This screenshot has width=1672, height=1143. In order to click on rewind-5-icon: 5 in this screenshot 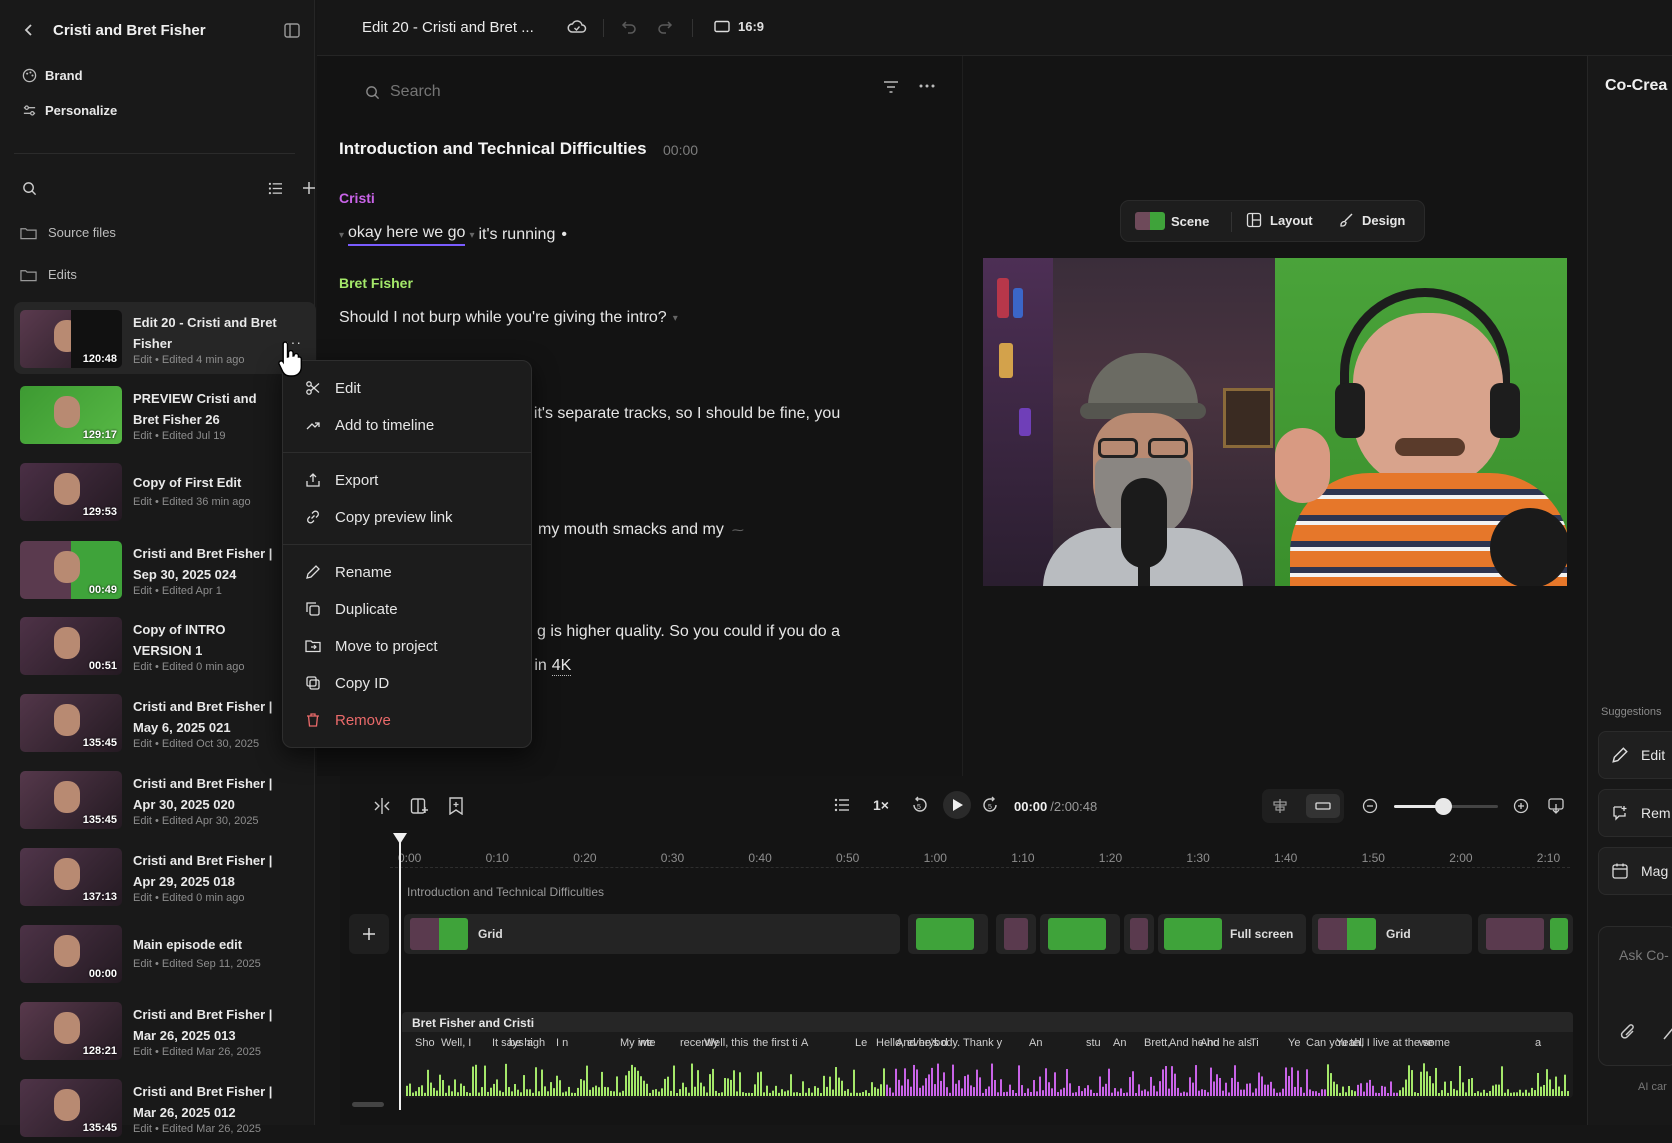, I will do `click(919, 805)`.